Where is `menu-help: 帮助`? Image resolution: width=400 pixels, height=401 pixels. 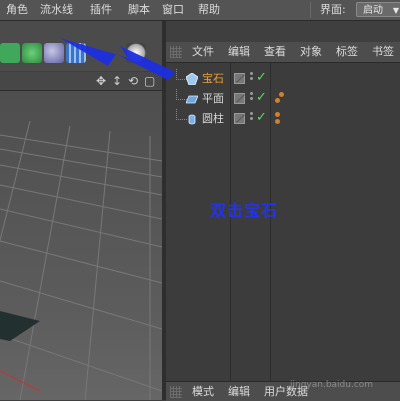 menu-help: 帮助 is located at coordinates (209, 10).